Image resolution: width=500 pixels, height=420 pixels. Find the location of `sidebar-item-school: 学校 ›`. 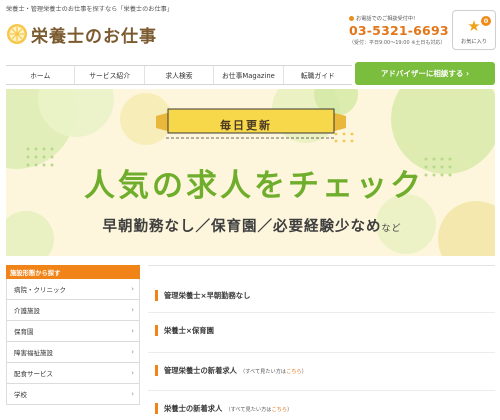

sidebar-item-school: 学校 › is located at coordinates (73, 394).